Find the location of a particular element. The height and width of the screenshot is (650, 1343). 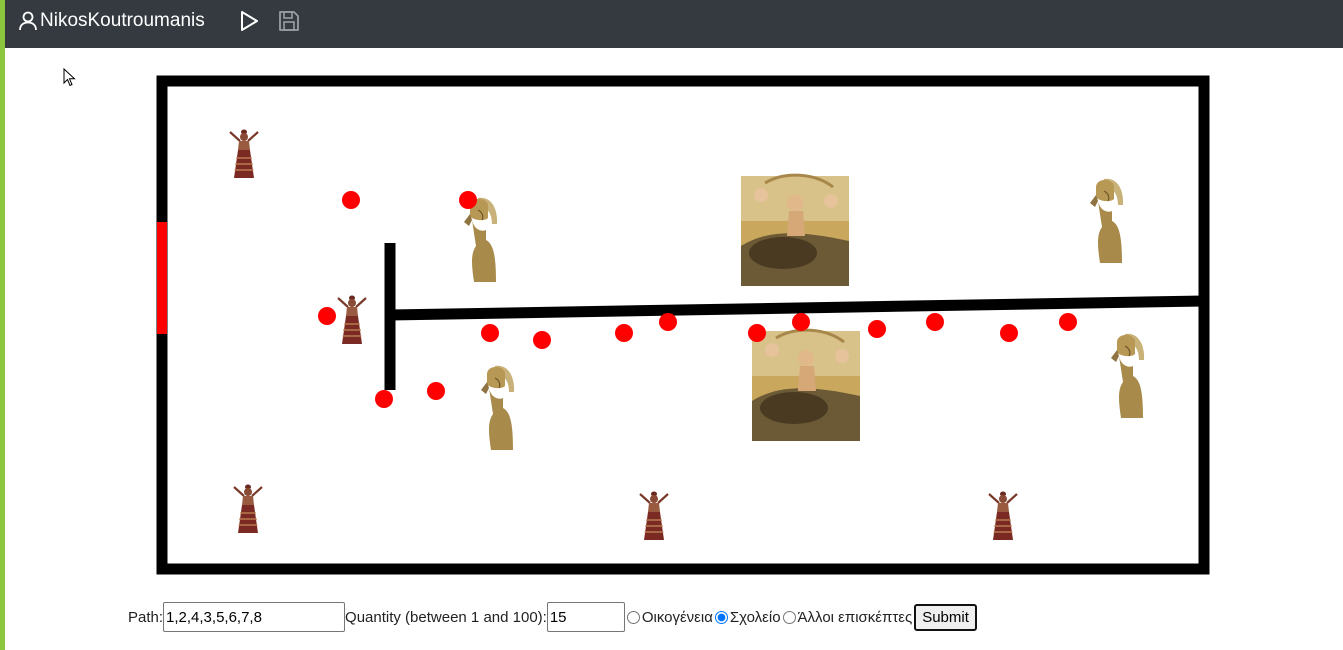

entrance-door is located at coordinates (162, 278).